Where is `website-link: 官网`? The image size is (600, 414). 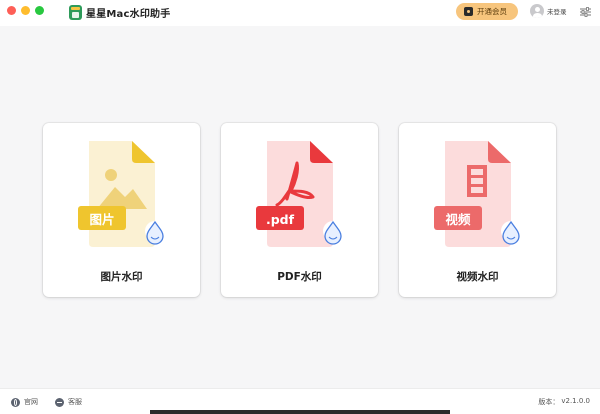
website-link: 官网 is located at coordinates (24, 402).